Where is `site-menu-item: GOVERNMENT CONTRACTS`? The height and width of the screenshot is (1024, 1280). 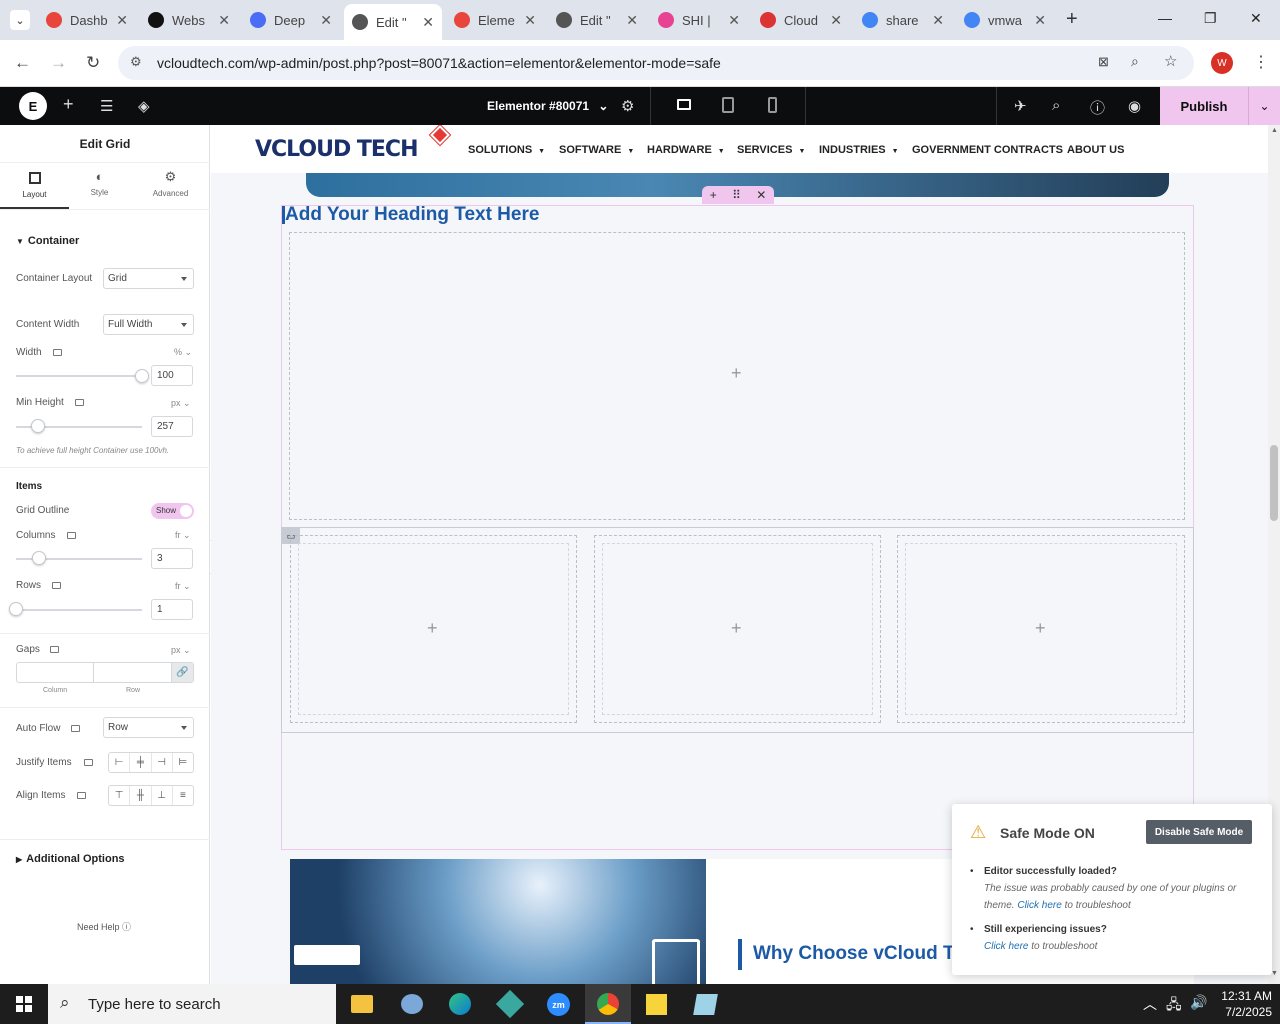
site-menu-item: GOVERNMENT CONTRACTS is located at coordinates (987, 150).